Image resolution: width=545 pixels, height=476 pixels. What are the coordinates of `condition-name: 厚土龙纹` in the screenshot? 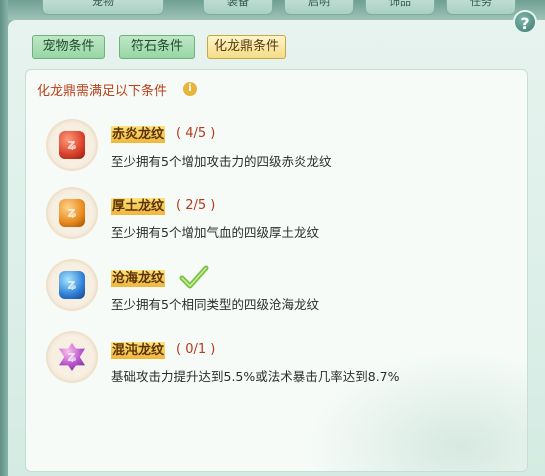 It's located at (138, 206).